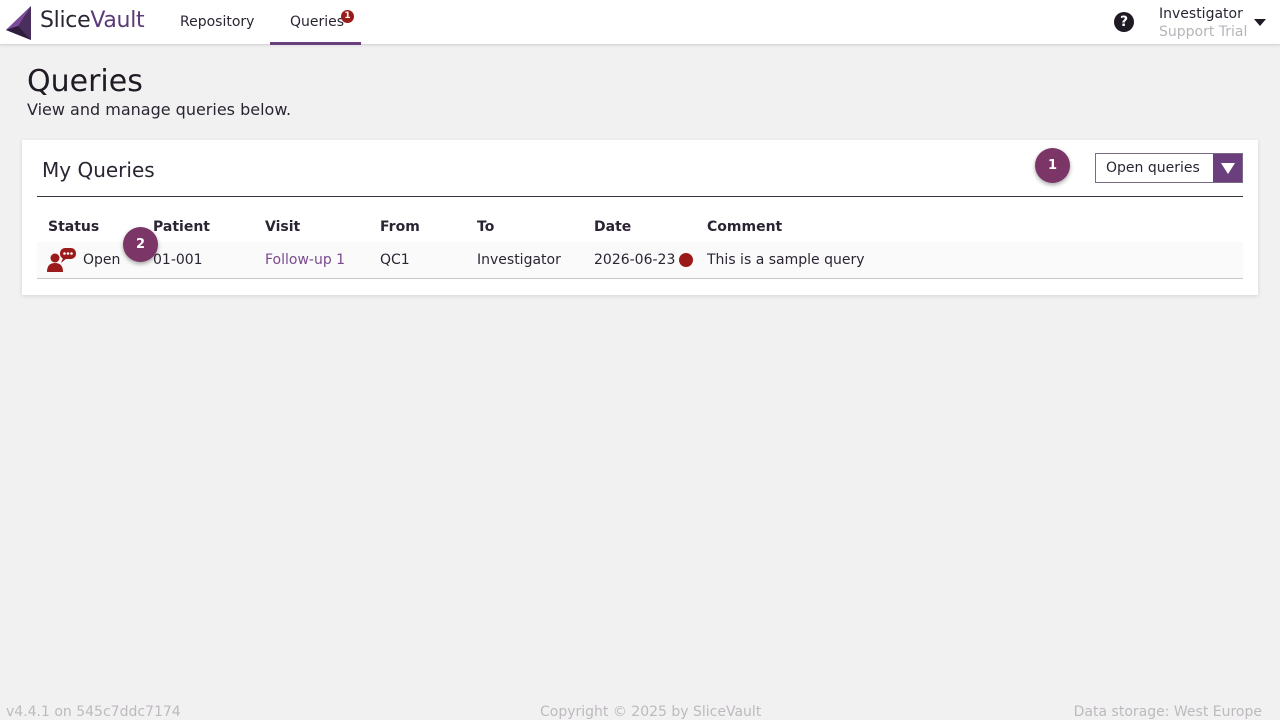  I want to click on footer-data-storage: Data storage: West Europe, so click(1167, 712).